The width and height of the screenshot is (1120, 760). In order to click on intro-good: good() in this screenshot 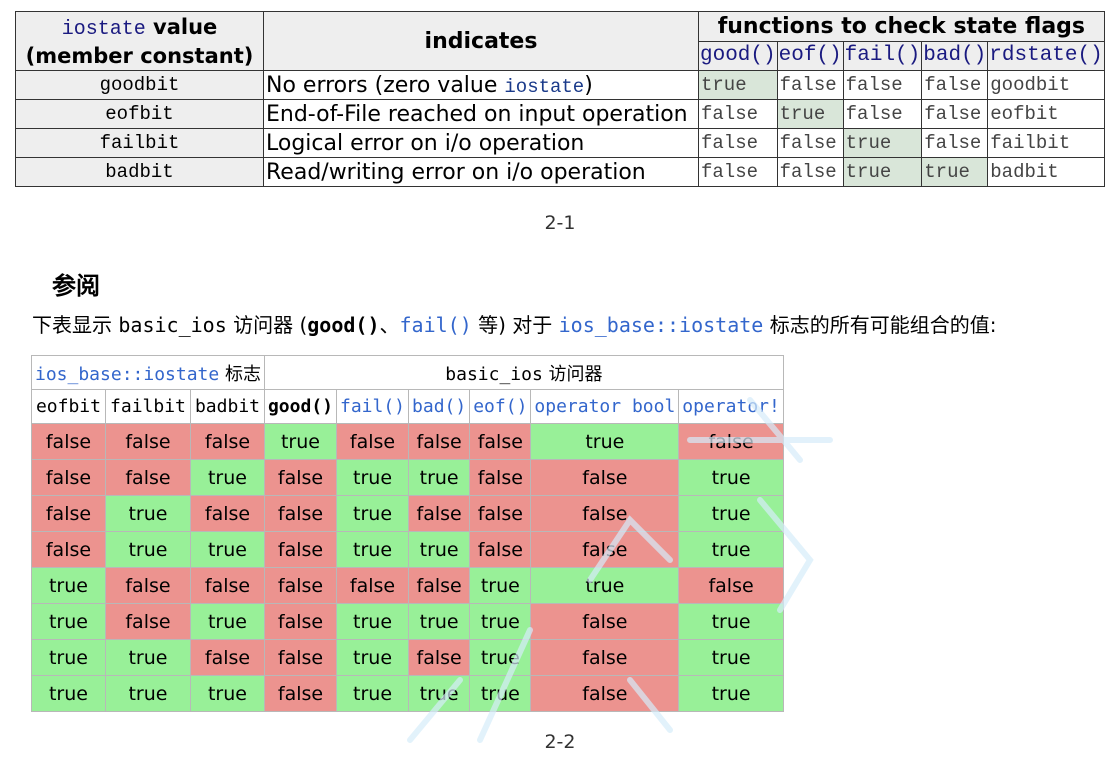, I will do `click(343, 325)`.